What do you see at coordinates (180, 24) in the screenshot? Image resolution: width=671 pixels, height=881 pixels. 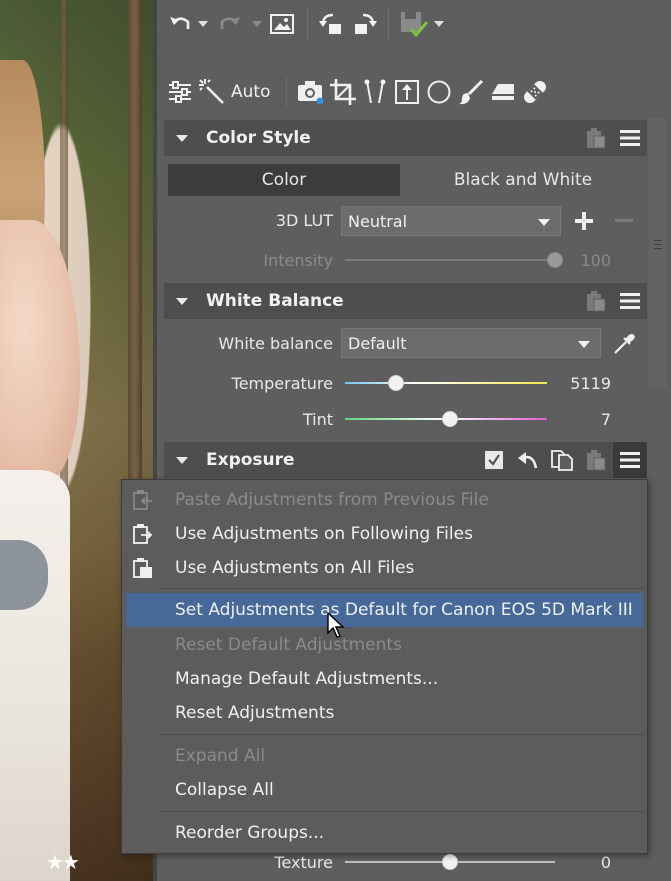 I see `undo-icon` at bounding box center [180, 24].